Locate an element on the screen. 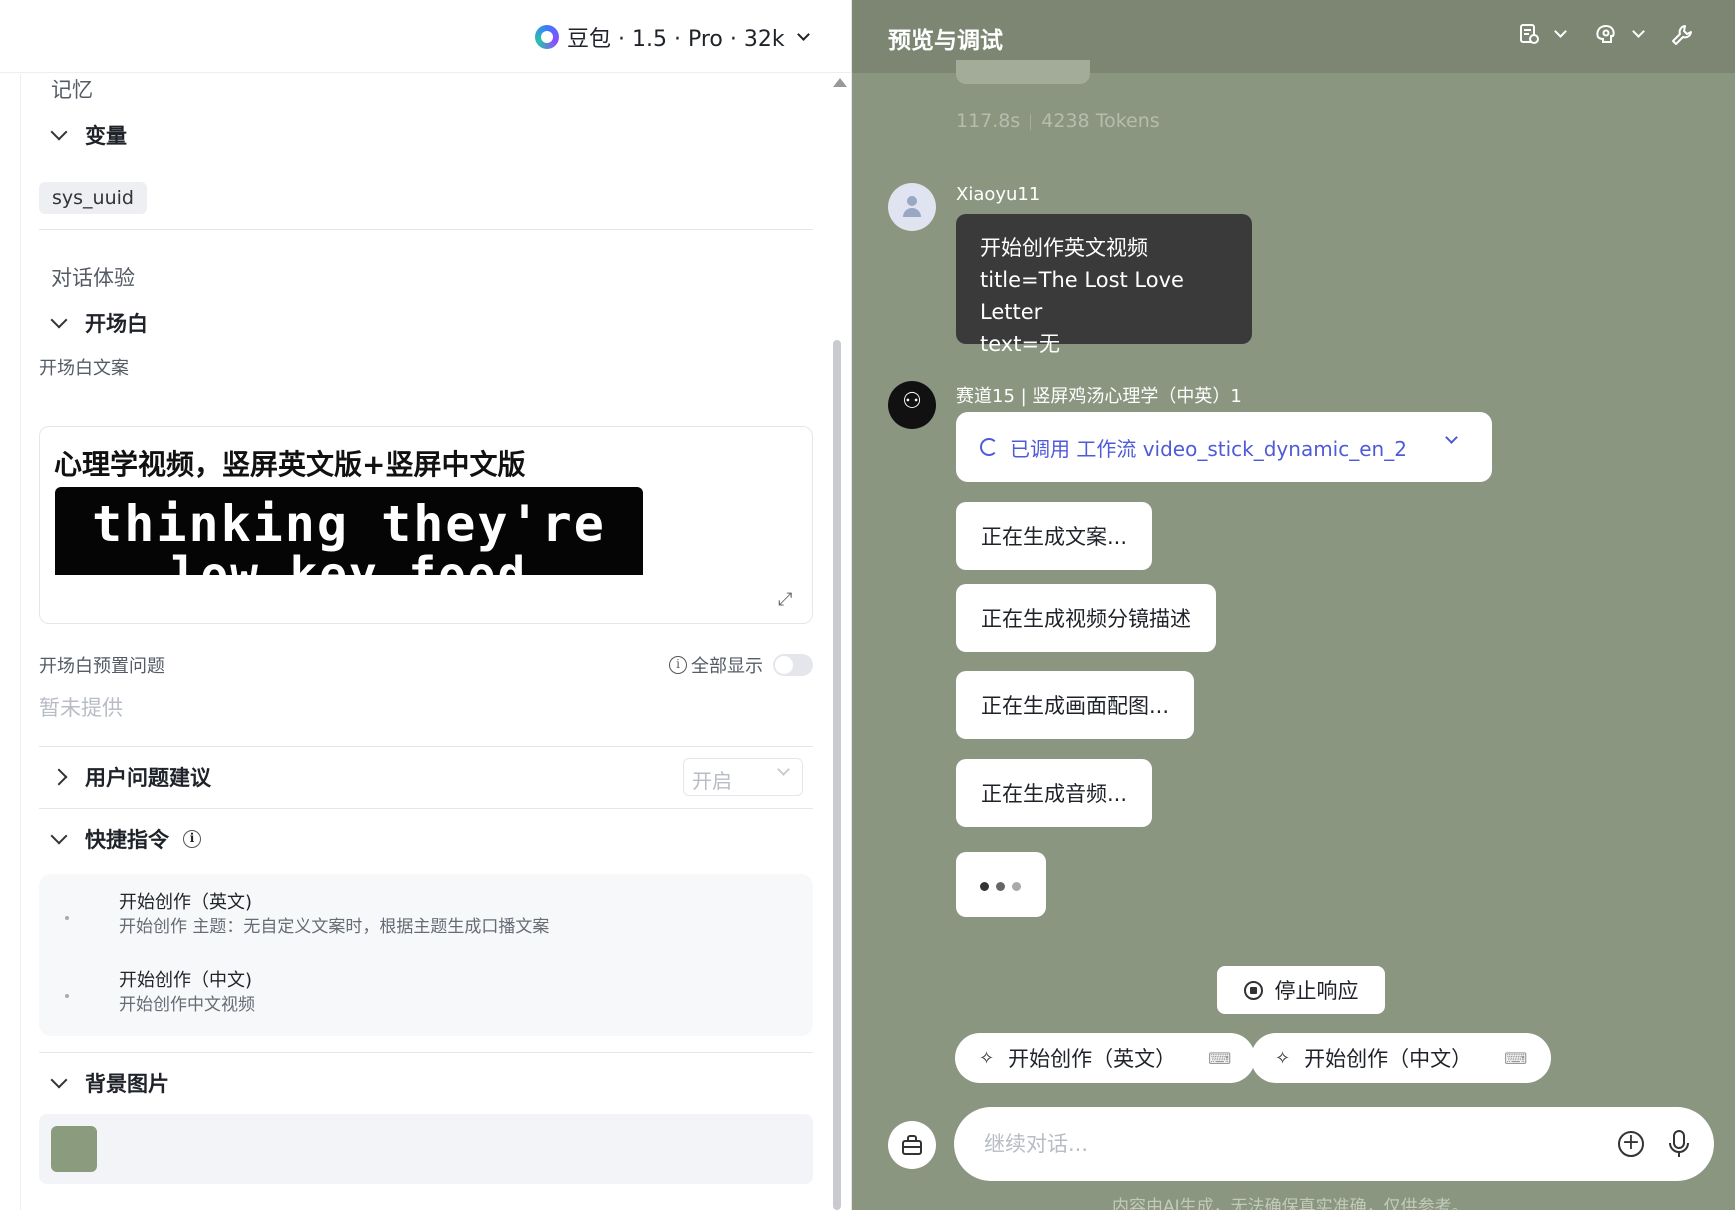 This screenshot has width=1735, height=1210. stop-response-button: 停止响应 is located at coordinates (1301, 990).